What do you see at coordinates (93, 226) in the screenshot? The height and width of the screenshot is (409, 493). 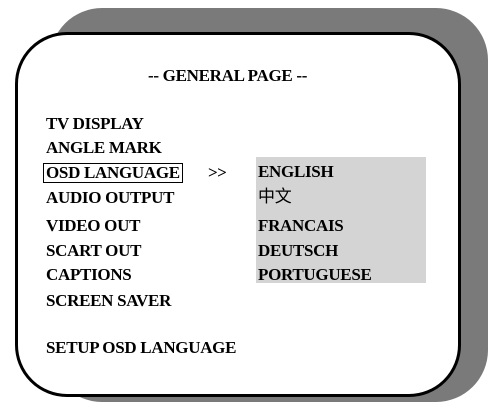 I see `menu-item-video-out: VIDEO OUT` at bounding box center [93, 226].